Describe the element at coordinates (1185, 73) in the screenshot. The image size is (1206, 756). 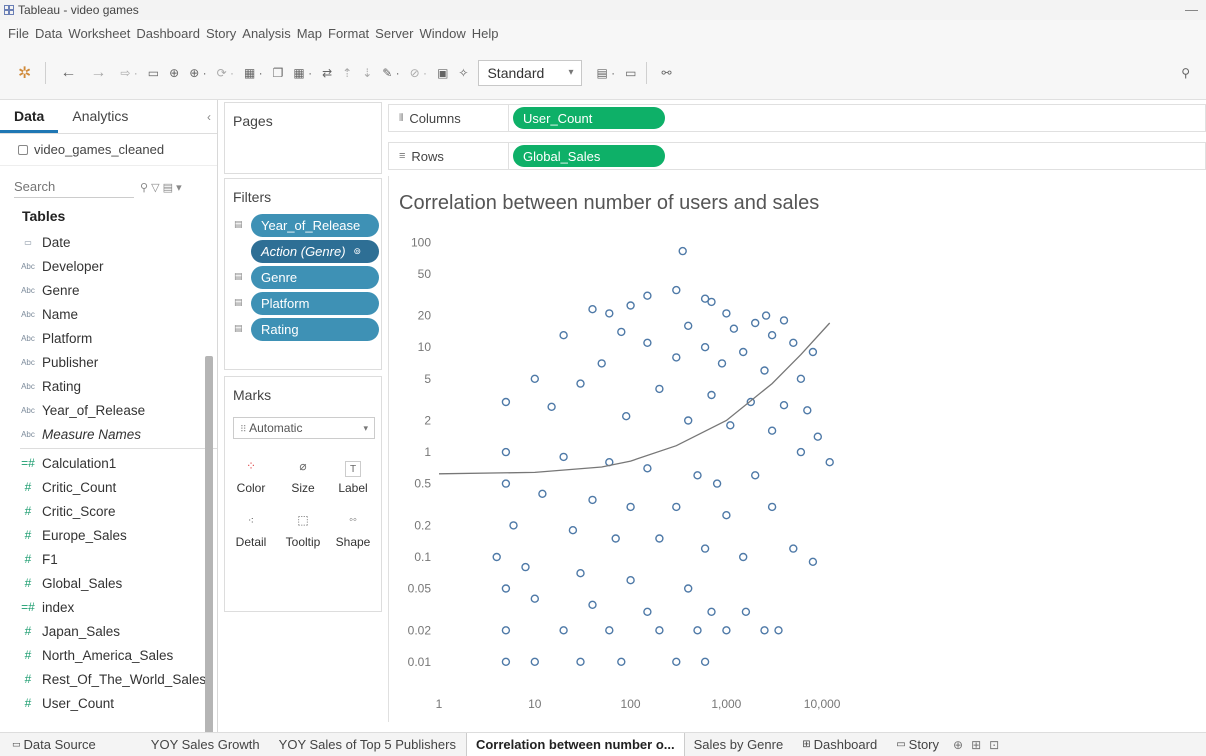
I see `show-me-icon: ⚲` at that location.